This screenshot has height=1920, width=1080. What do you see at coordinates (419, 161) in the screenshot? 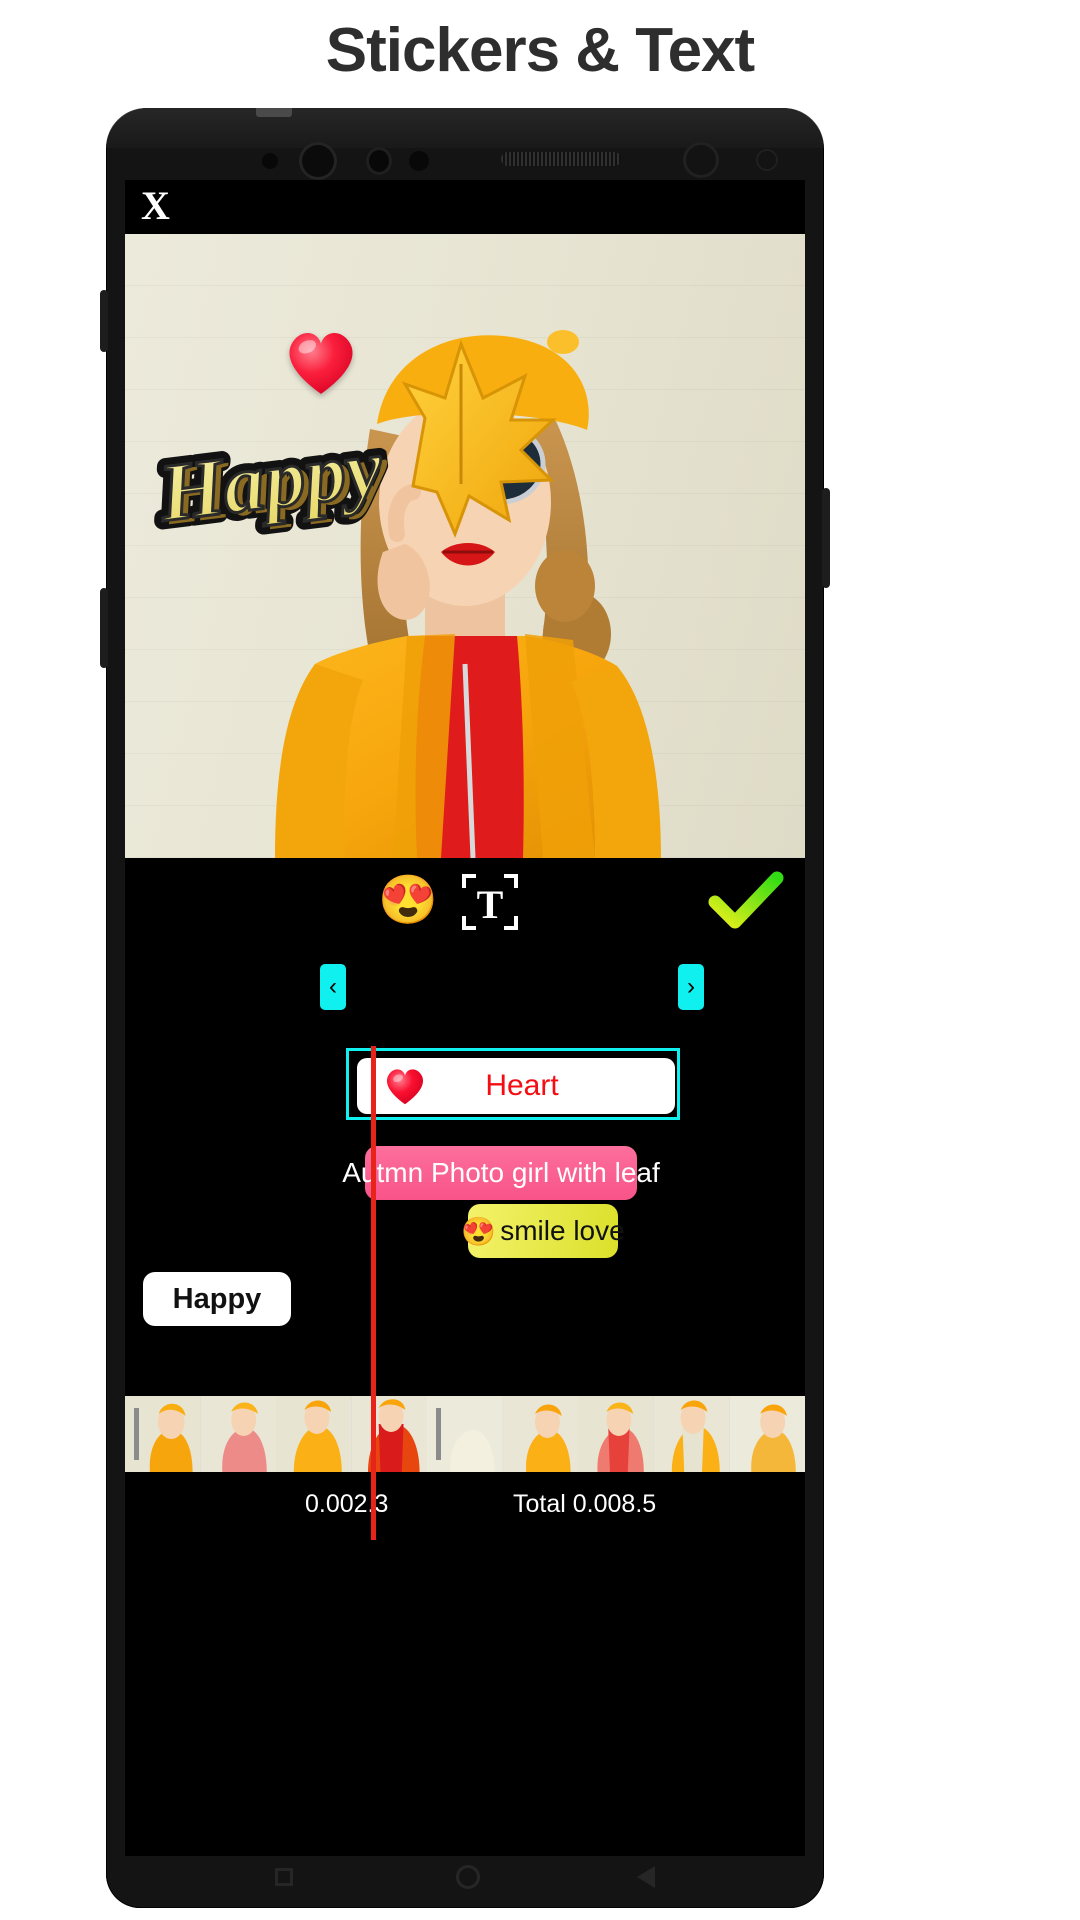
I see `light-sensor-icon` at bounding box center [419, 161].